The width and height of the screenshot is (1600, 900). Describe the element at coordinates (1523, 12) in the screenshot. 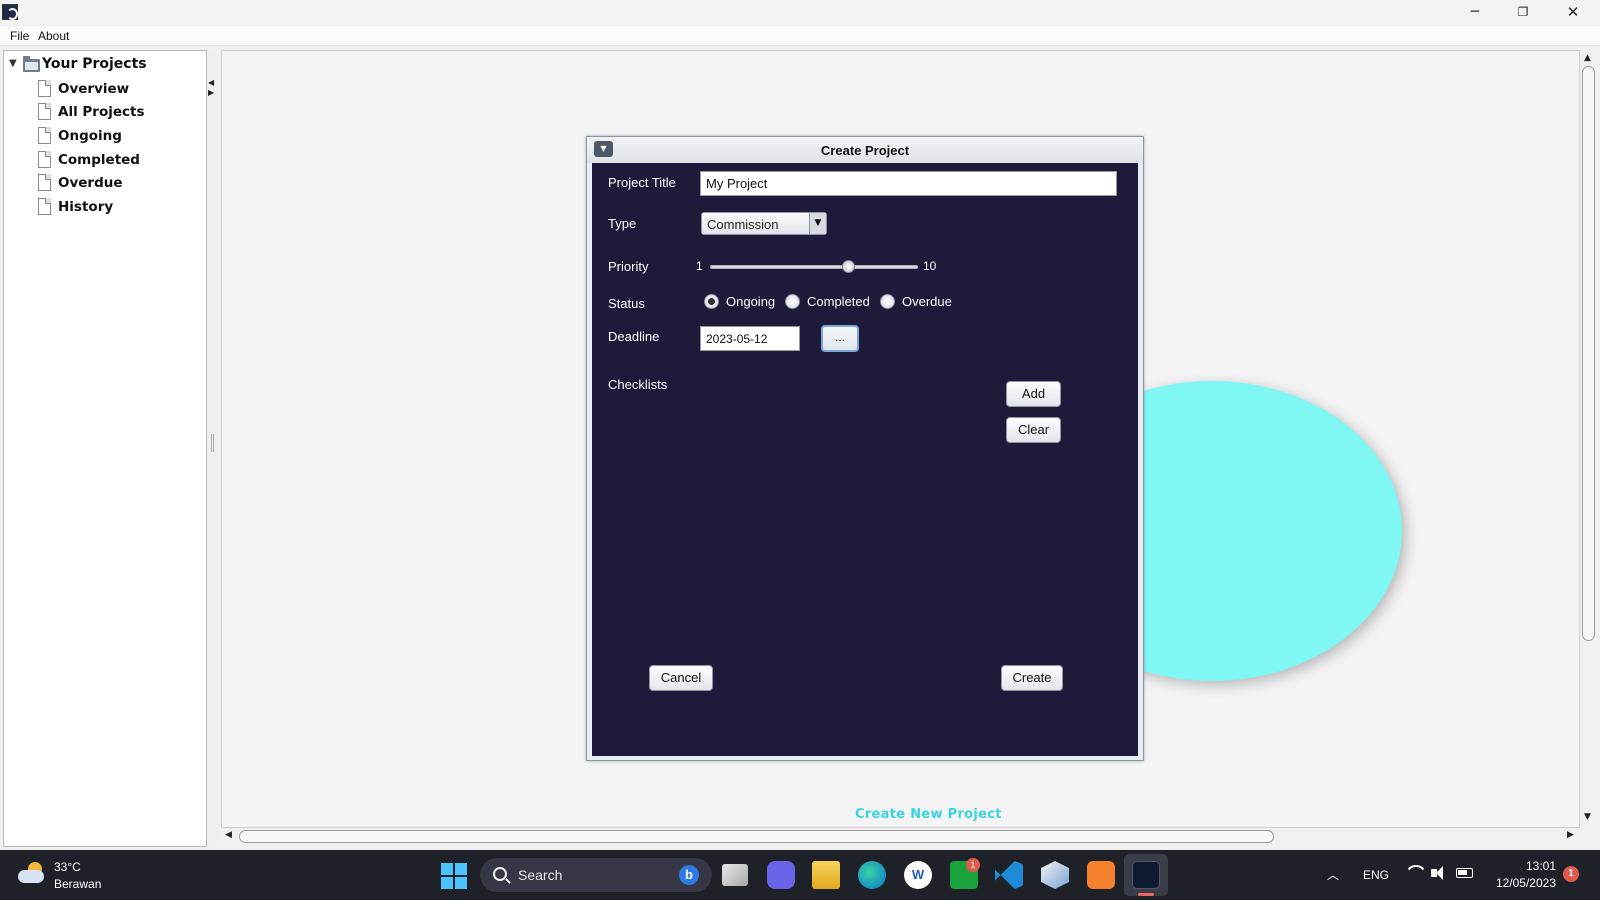

I see `restore-icon: ❐` at that location.